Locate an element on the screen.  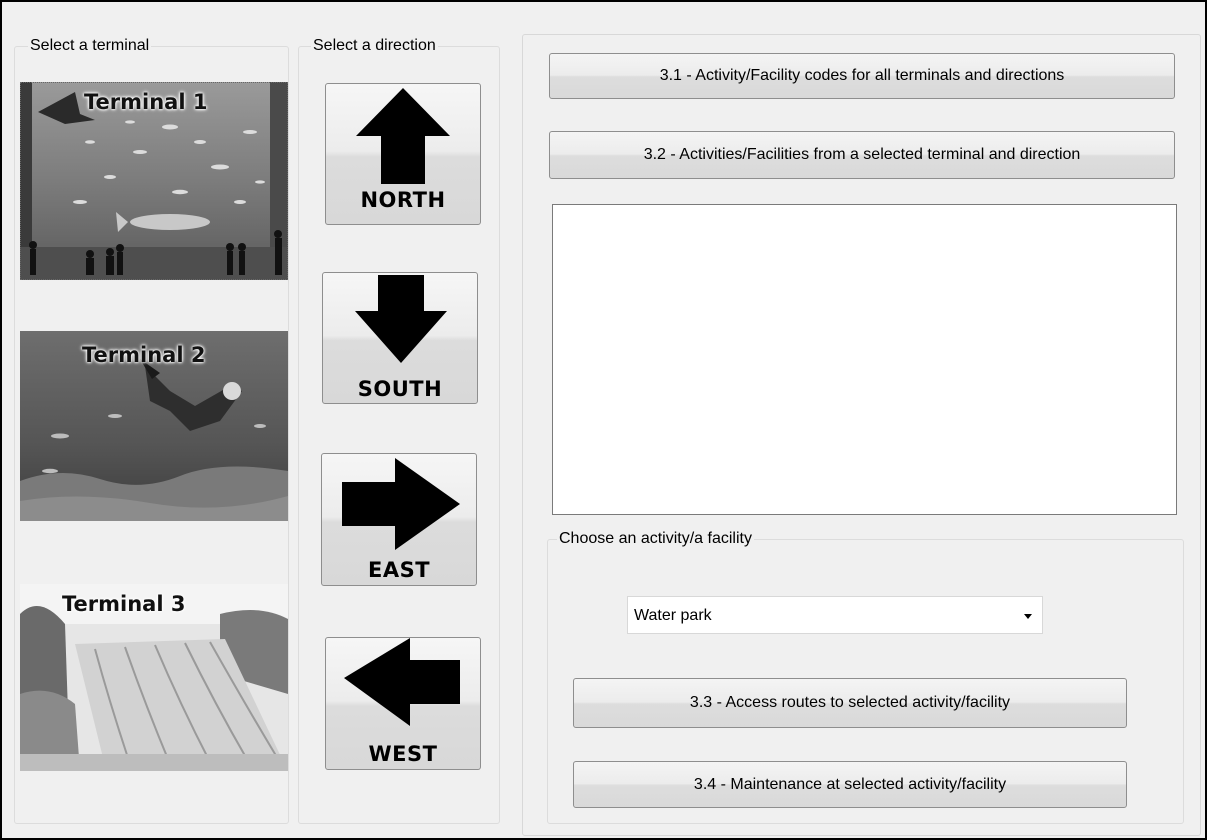
chevron-down-icon is located at coordinates (1028, 616).